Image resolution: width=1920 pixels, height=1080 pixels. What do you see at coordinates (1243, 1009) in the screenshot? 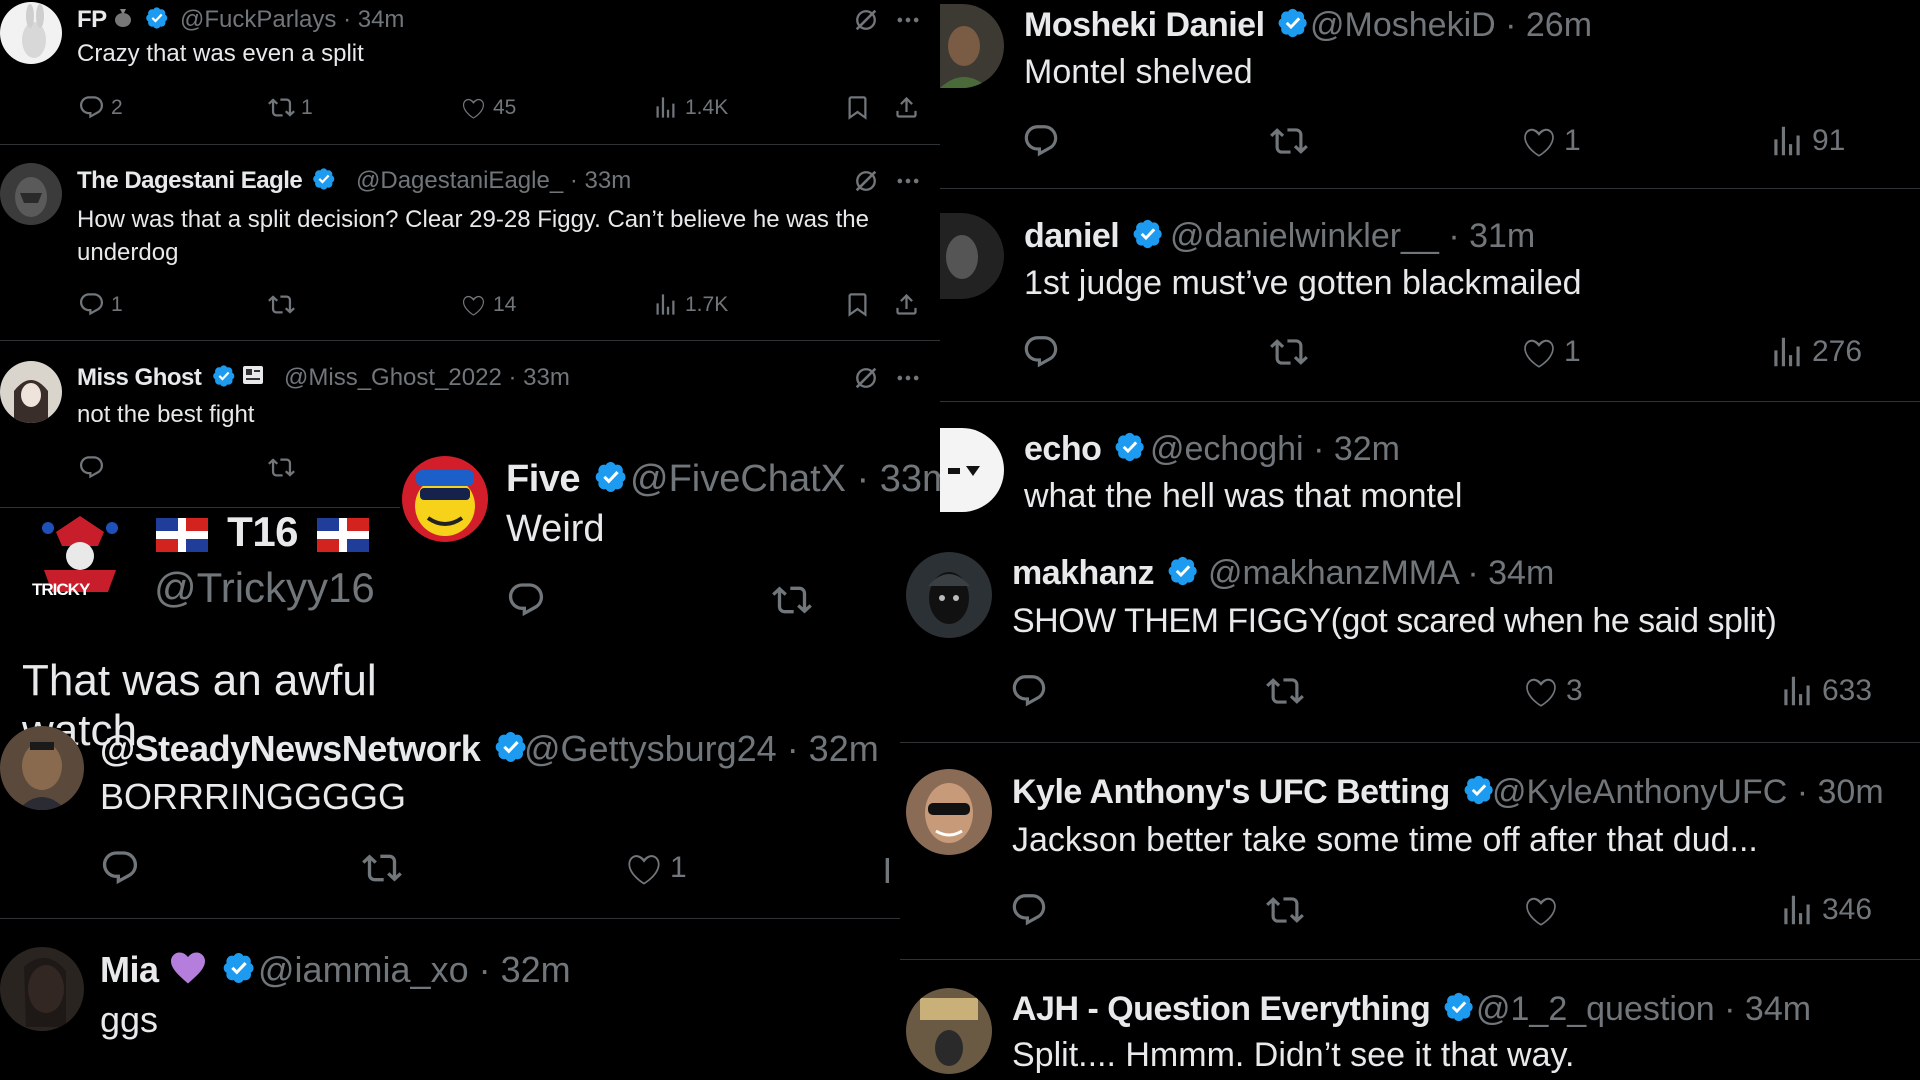
I see `display-name: AJH - Question Everything` at bounding box center [1243, 1009].